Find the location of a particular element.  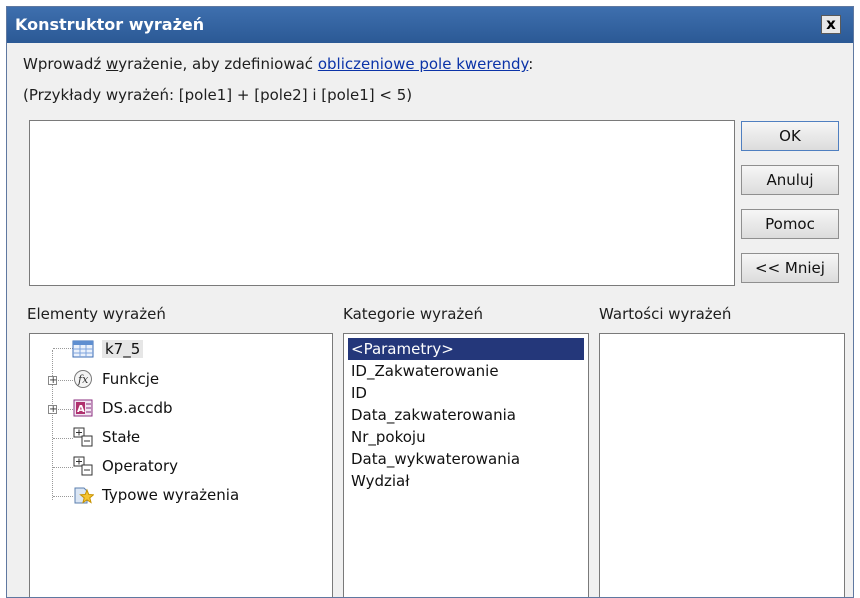

category-item: ID_Zakwaterowanie is located at coordinates (425, 371).